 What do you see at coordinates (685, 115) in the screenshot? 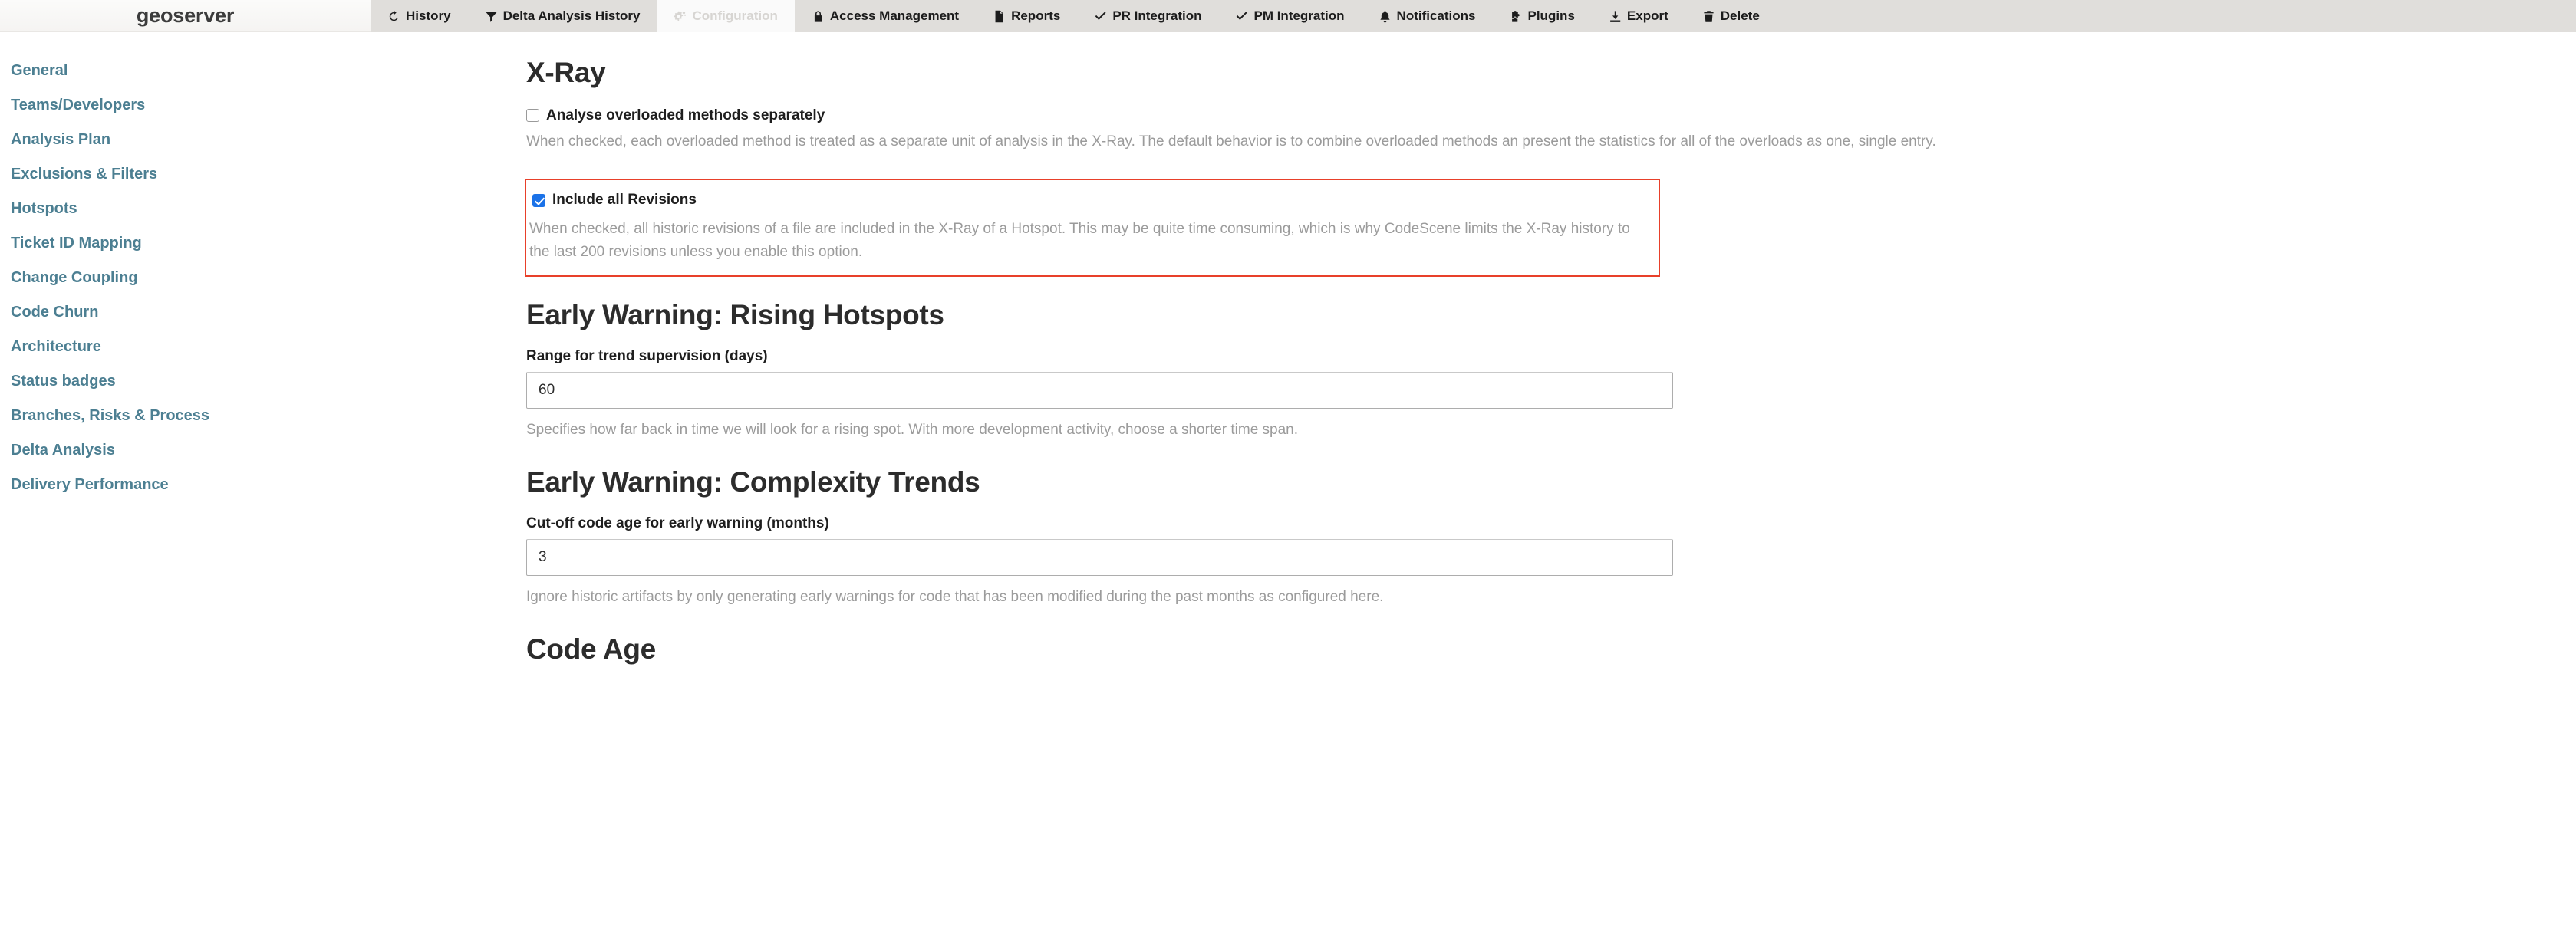
I see `analyse-overloaded-methods-label: Analyse overloaded methods separately` at bounding box center [685, 115].